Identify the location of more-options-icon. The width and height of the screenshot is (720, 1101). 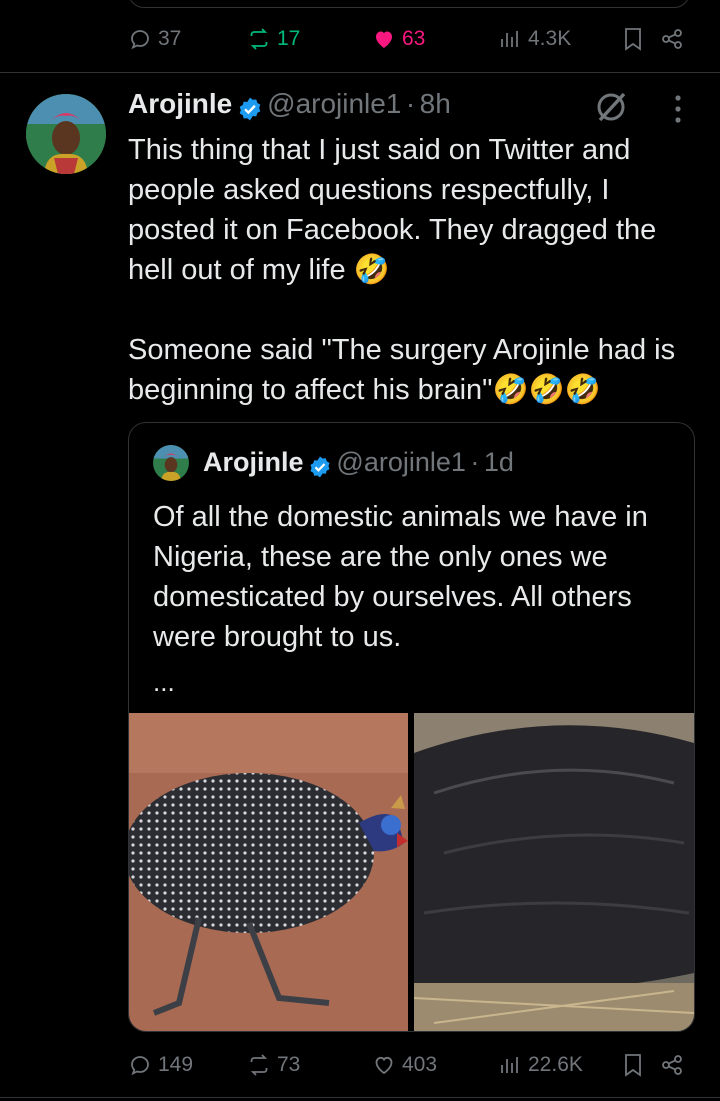
(678, 109).